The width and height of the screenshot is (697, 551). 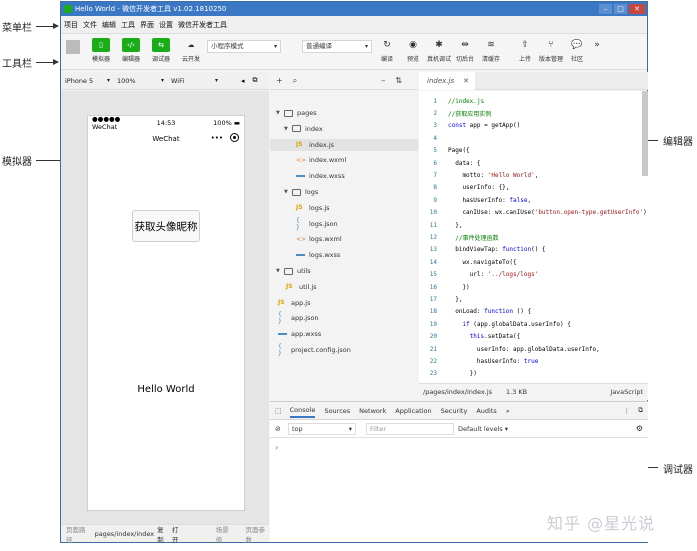 What do you see at coordinates (161, 50) in the screenshot?
I see `debugger-toggle-button: ⇆ 调试器` at bounding box center [161, 50].